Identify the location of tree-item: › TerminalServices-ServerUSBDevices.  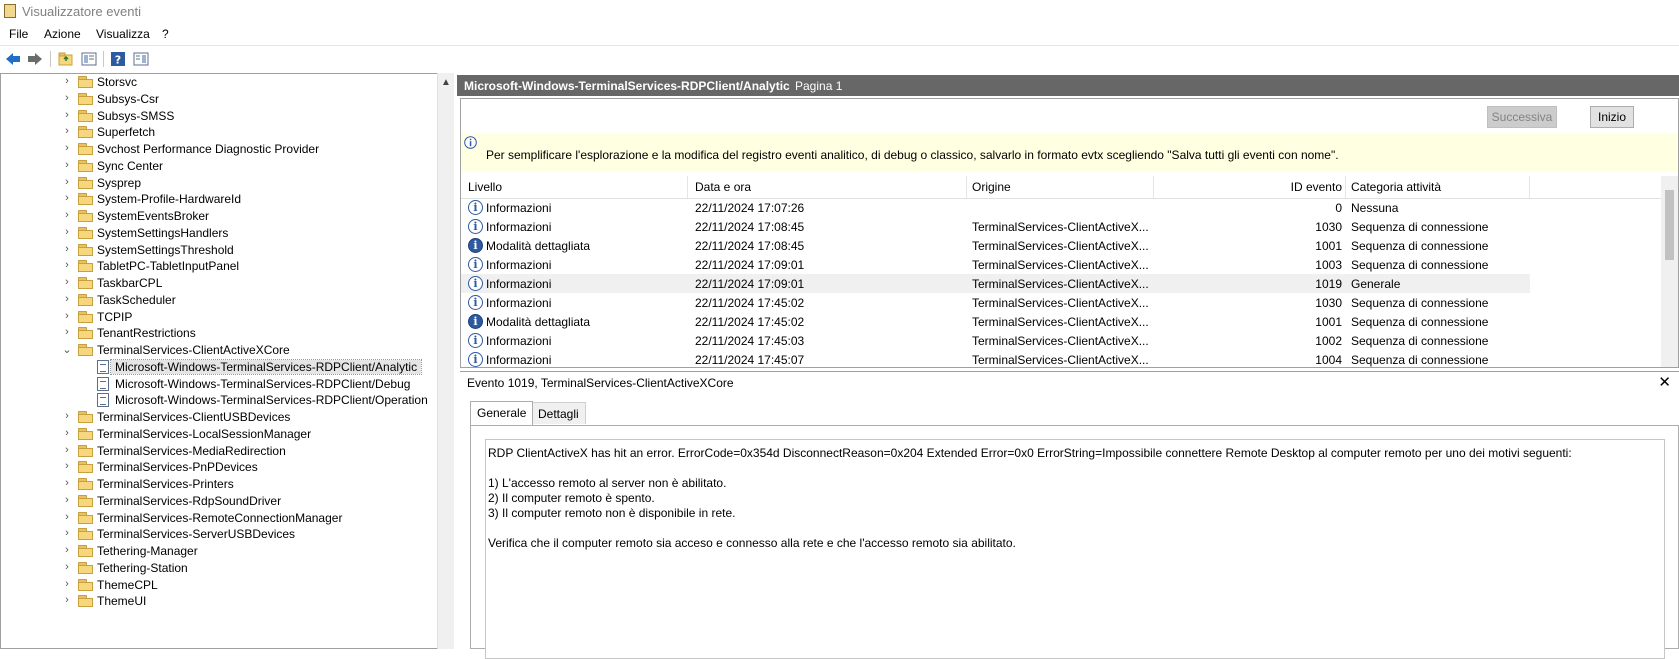
(219, 534).